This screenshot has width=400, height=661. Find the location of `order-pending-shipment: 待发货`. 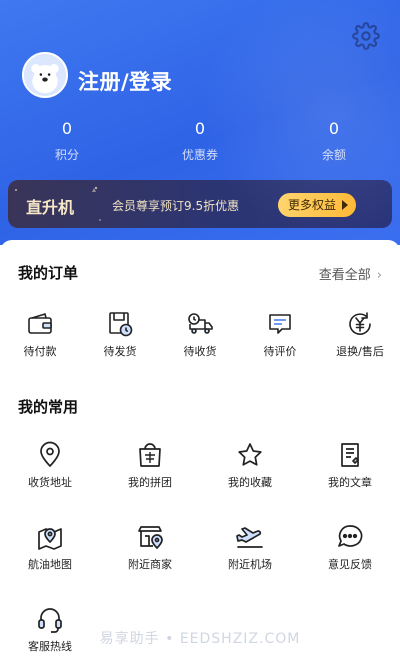

order-pending-shipment: 待发货 is located at coordinates (120, 334).